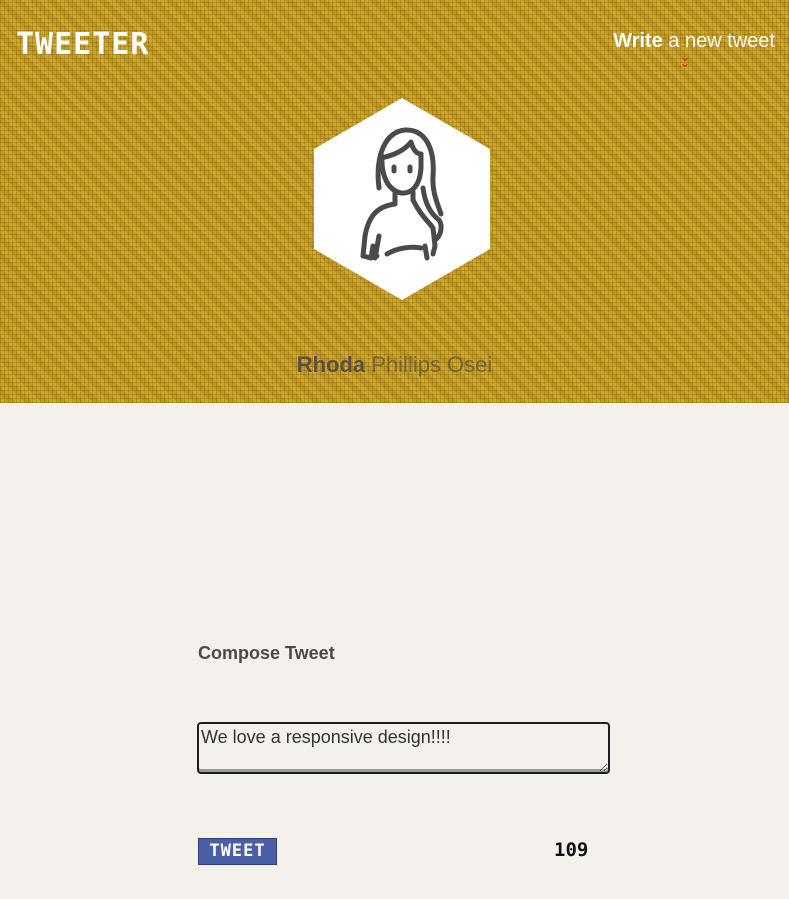 This screenshot has height=899, width=789. What do you see at coordinates (266, 653) in the screenshot?
I see `compose-title: Compose Tweet` at bounding box center [266, 653].